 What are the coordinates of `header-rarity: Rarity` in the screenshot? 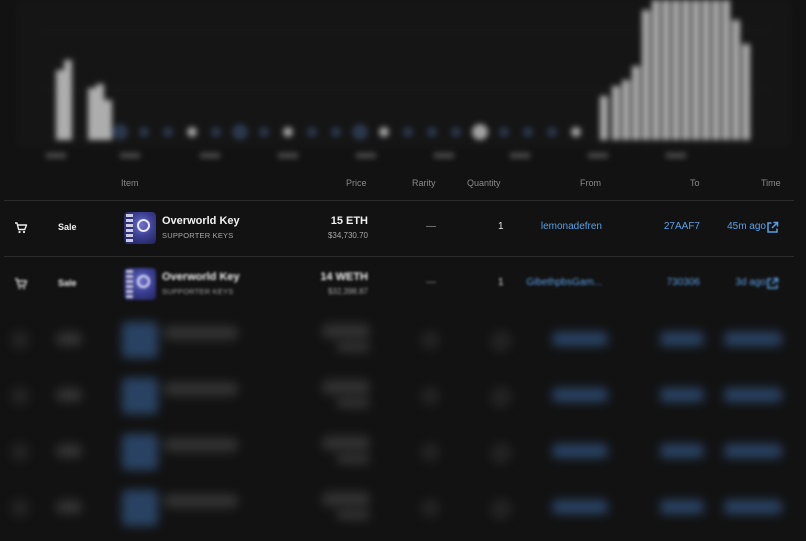 It's located at (424, 183).